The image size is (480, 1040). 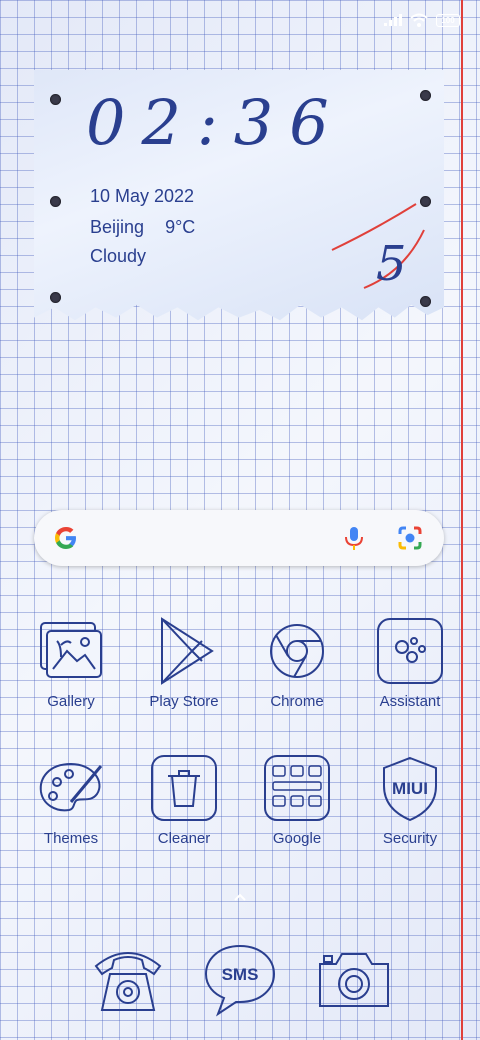 What do you see at coordinates (410, 538) in the screenshot?
I see `lens-icon` at bounding box center [410, 538].